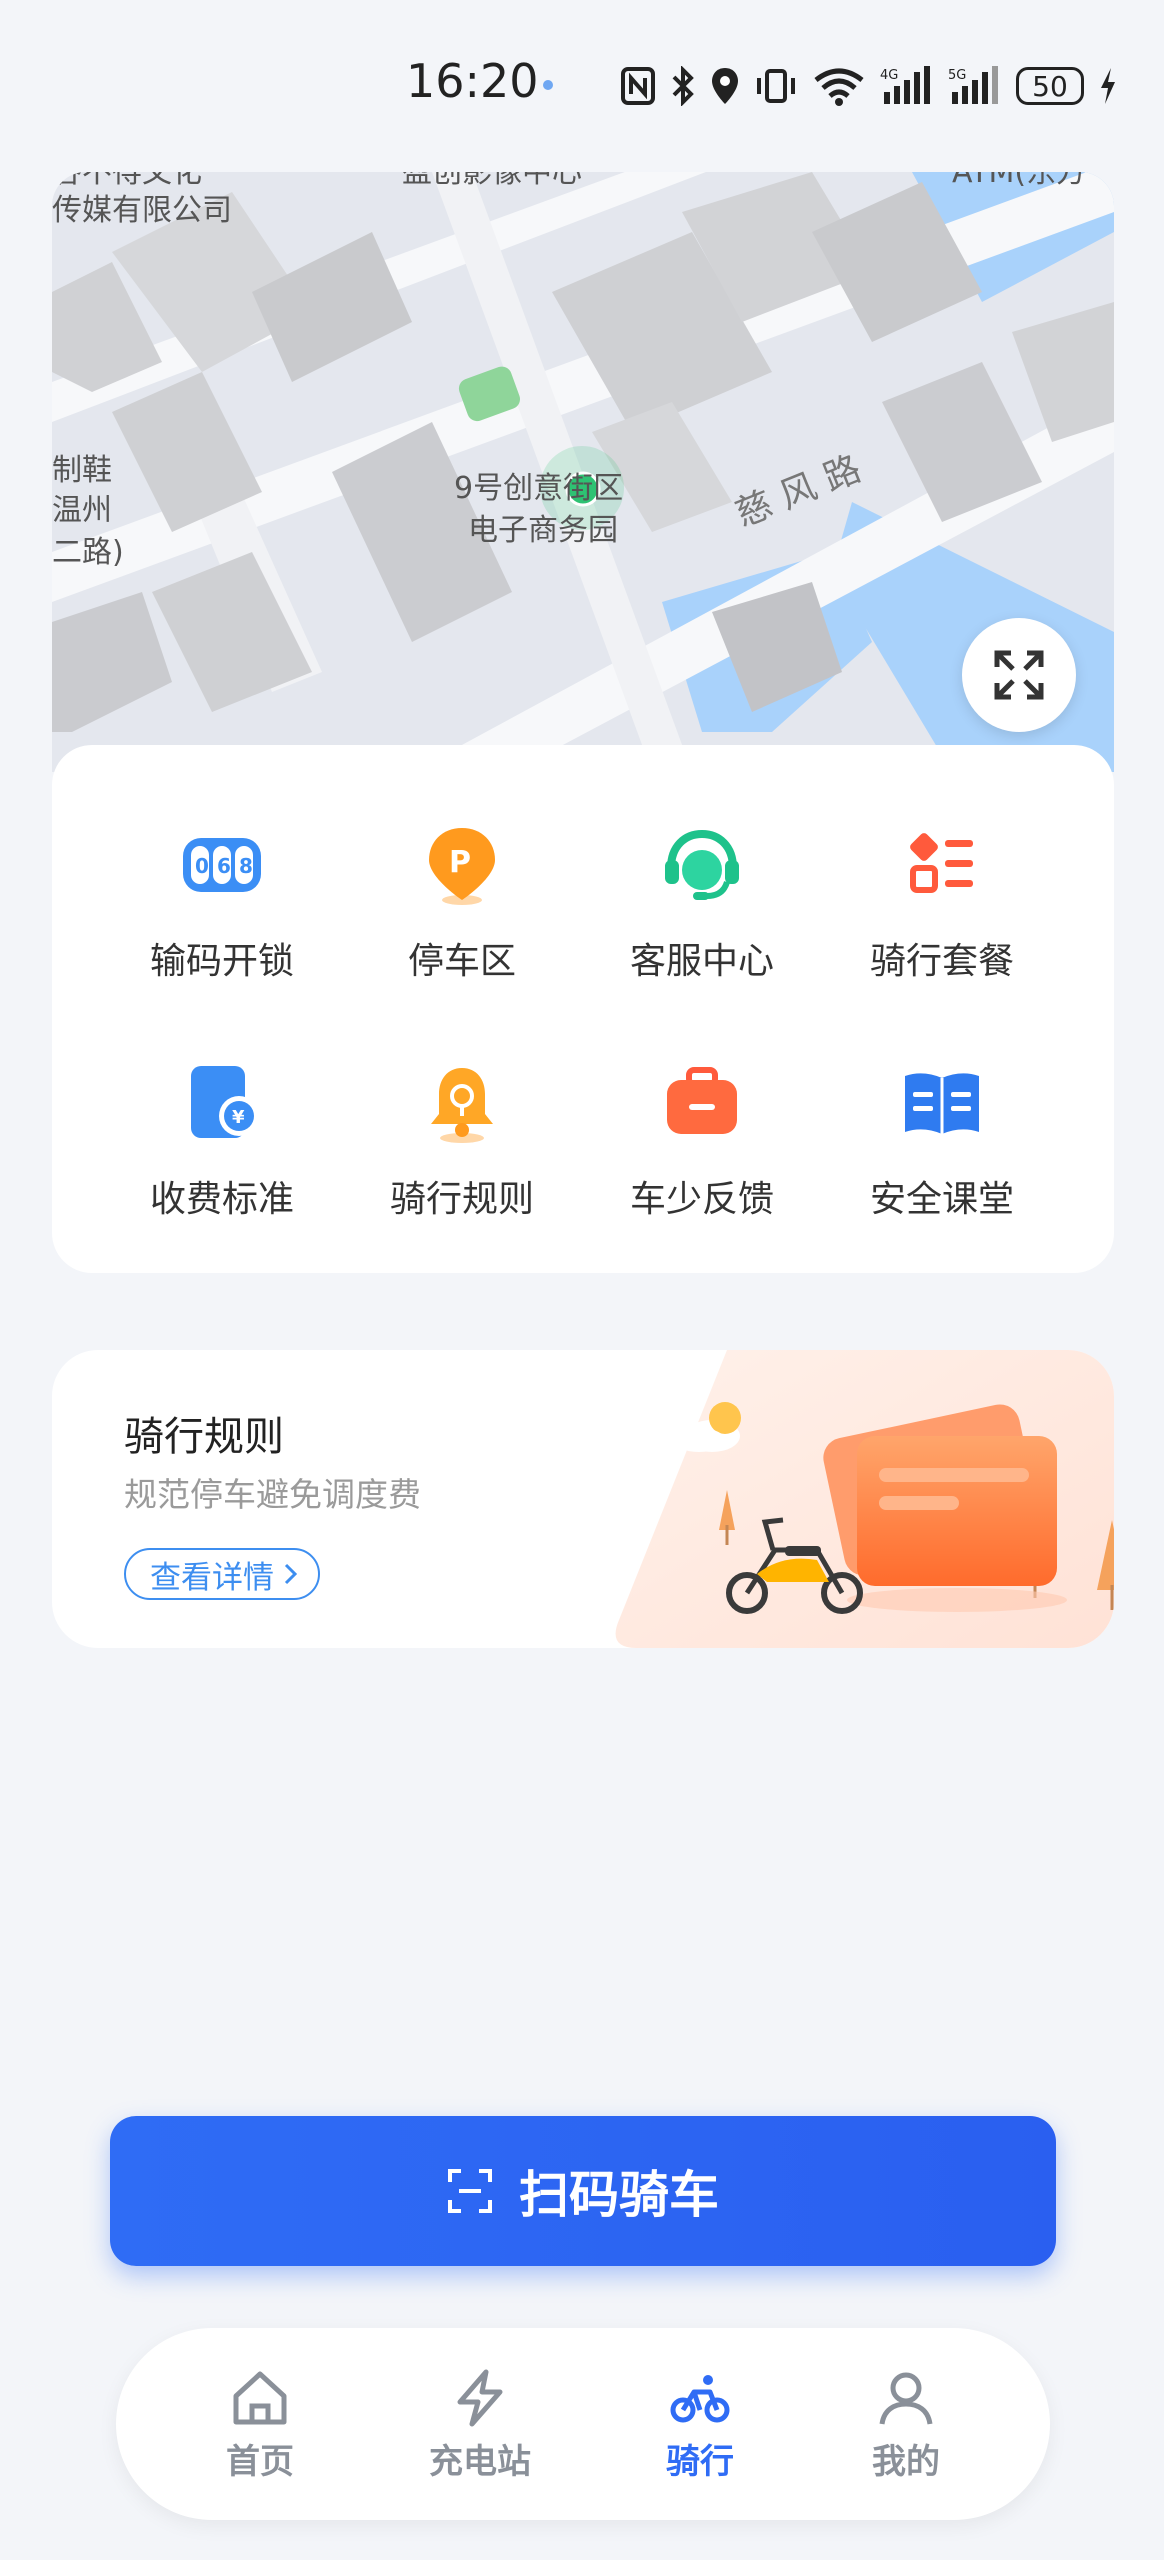 The height and width of the screenshot is (2560, 1164). Describe the element at coordinates (941, 1199) in the screenshot. I see `action-label: 安全课堂` at that location.